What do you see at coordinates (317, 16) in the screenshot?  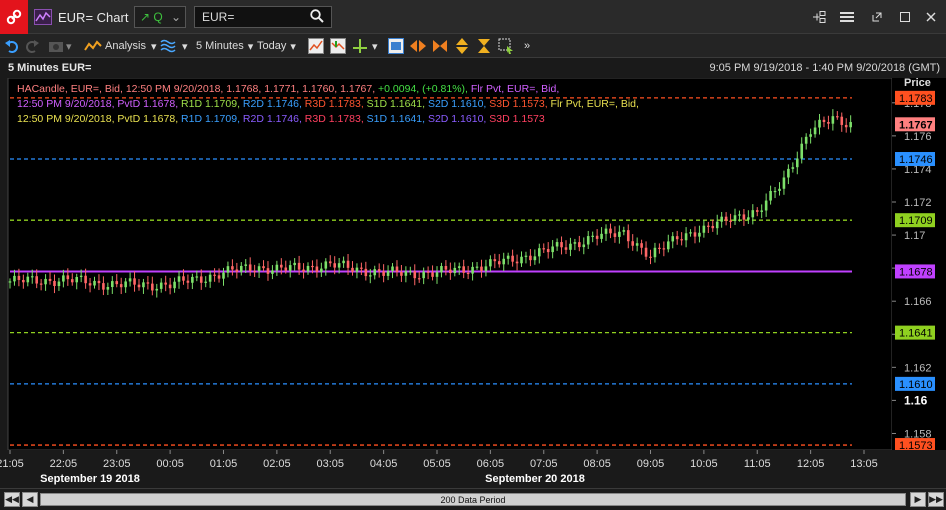 I see `search-icon` at bounding box center [317, 16].